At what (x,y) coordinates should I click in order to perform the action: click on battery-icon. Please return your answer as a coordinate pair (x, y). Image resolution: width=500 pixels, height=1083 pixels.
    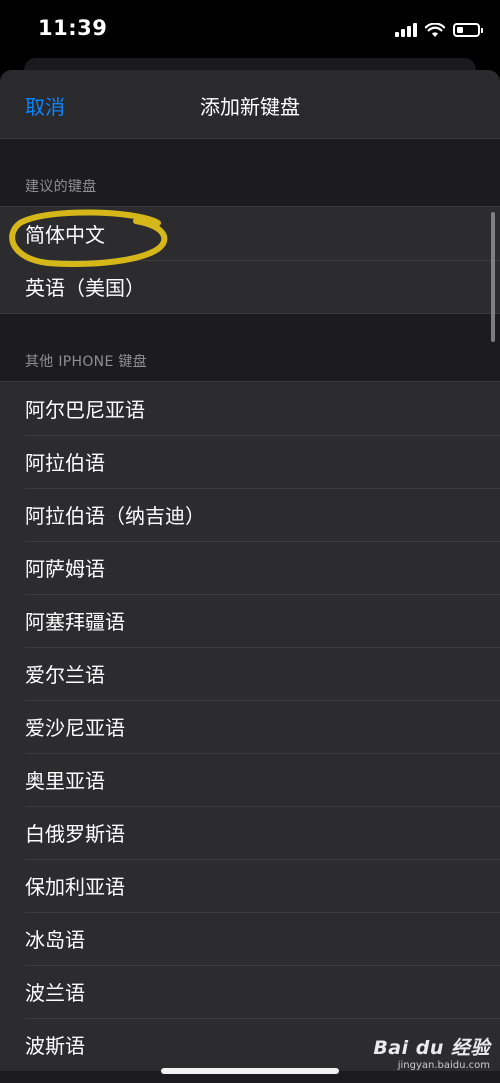
    Looking at the image, I should click on (468, 30).